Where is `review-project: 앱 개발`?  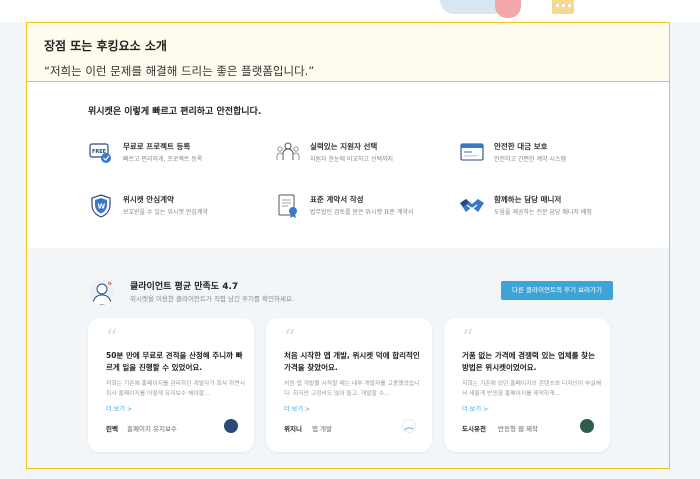 review-project: 앱 개발 is located at coordinates (322, 429).